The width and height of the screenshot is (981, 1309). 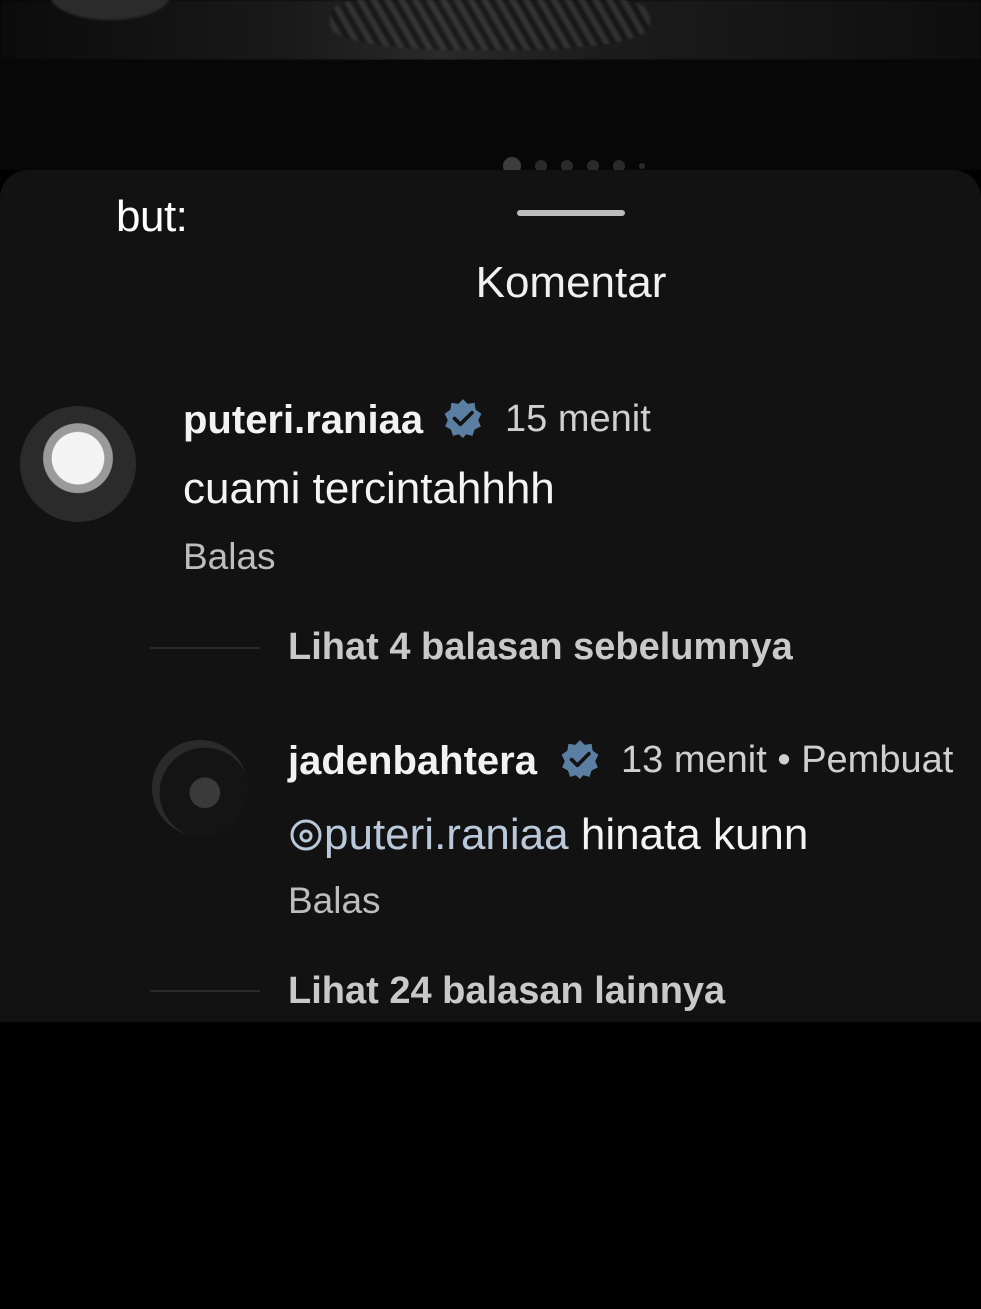 I want to click on view-previous-replies: Lihat 4 balasan sebelumnya, so click(x=540, y=647).